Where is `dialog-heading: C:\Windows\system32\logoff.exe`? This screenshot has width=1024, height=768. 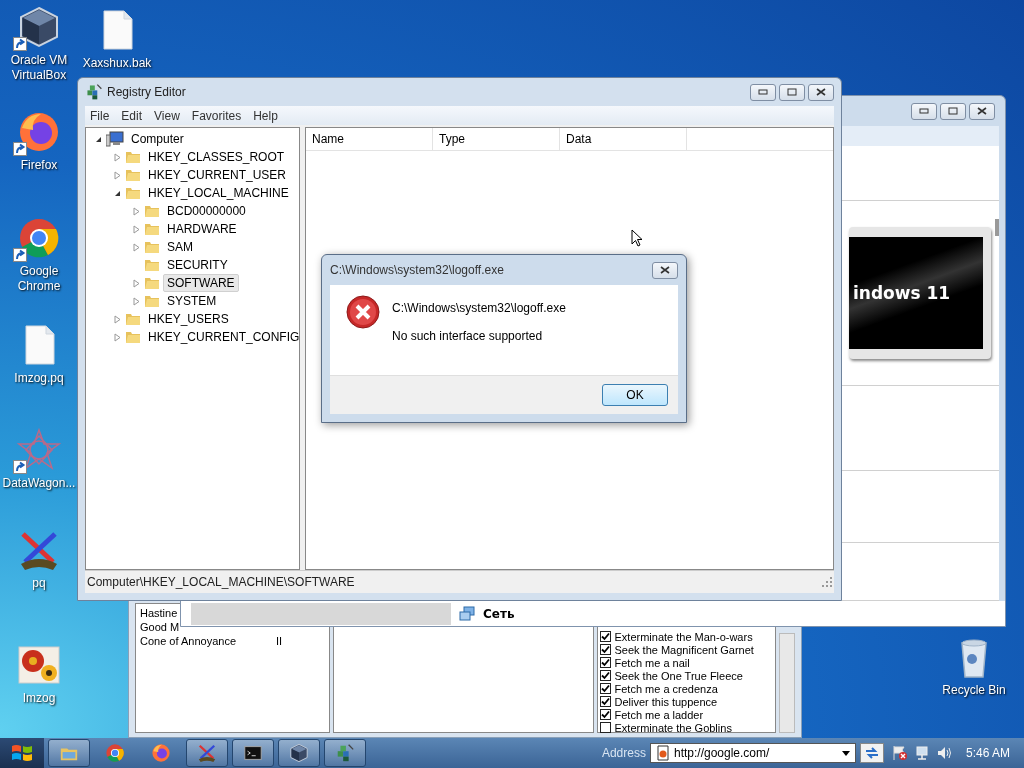
dialog-heading: C:\Windows\system32\logoff.exe is located at coordinates (479, 308).